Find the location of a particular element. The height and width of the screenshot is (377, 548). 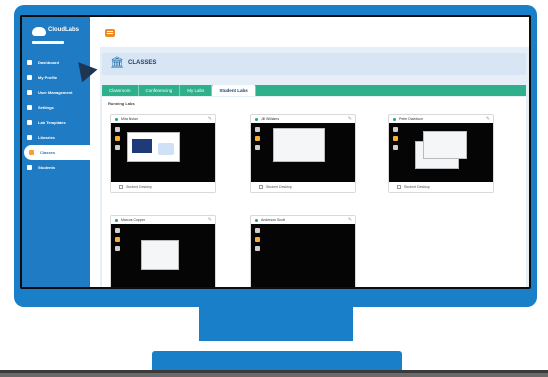

sidebar-item-lab-templates: Lab Templates is located at coordinates (56, 122).